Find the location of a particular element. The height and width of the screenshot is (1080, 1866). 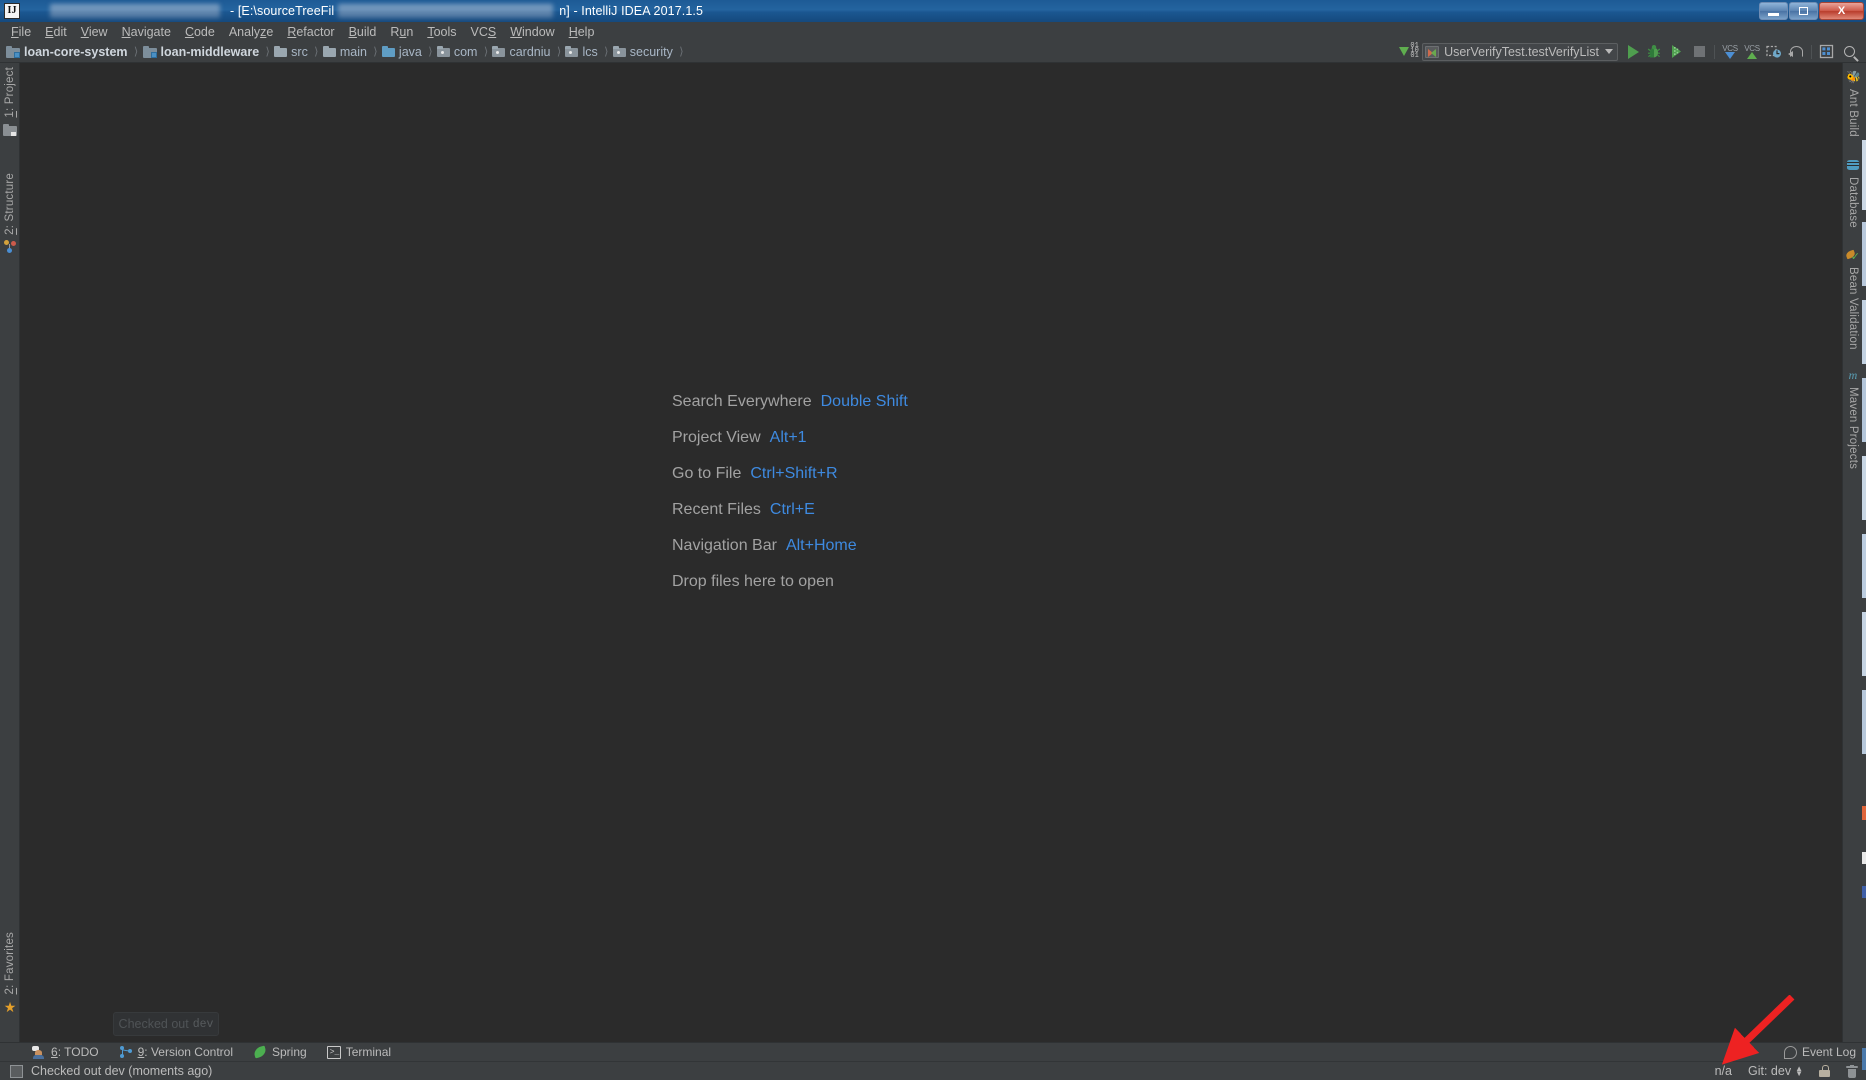

welcome-row-search-everywhere: Search Everywhere Double Shift is located at coordinates (992, 402).